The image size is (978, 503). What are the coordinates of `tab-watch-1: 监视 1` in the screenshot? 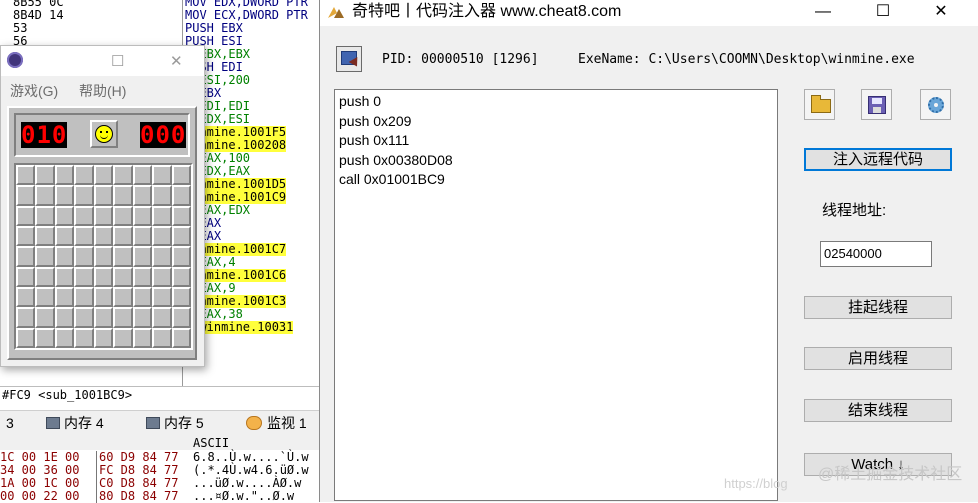 It's located at (276, 423).